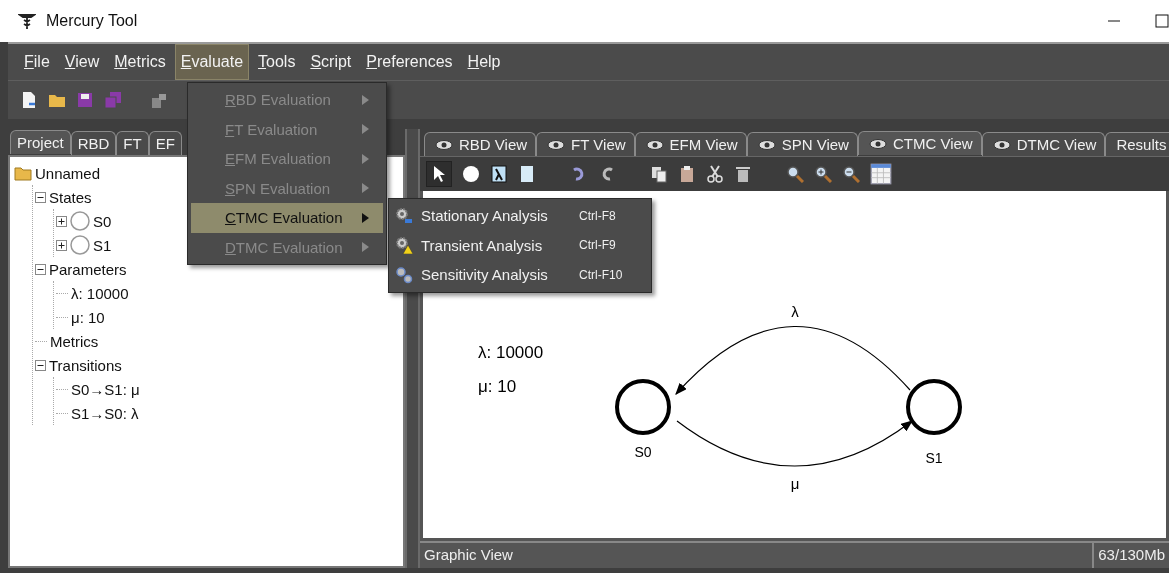 The image size is (1169, 573). What do you see at coordinates (93, 143) in the screenshot?
I see `tab: RBD` at bounding box center [93, 143].